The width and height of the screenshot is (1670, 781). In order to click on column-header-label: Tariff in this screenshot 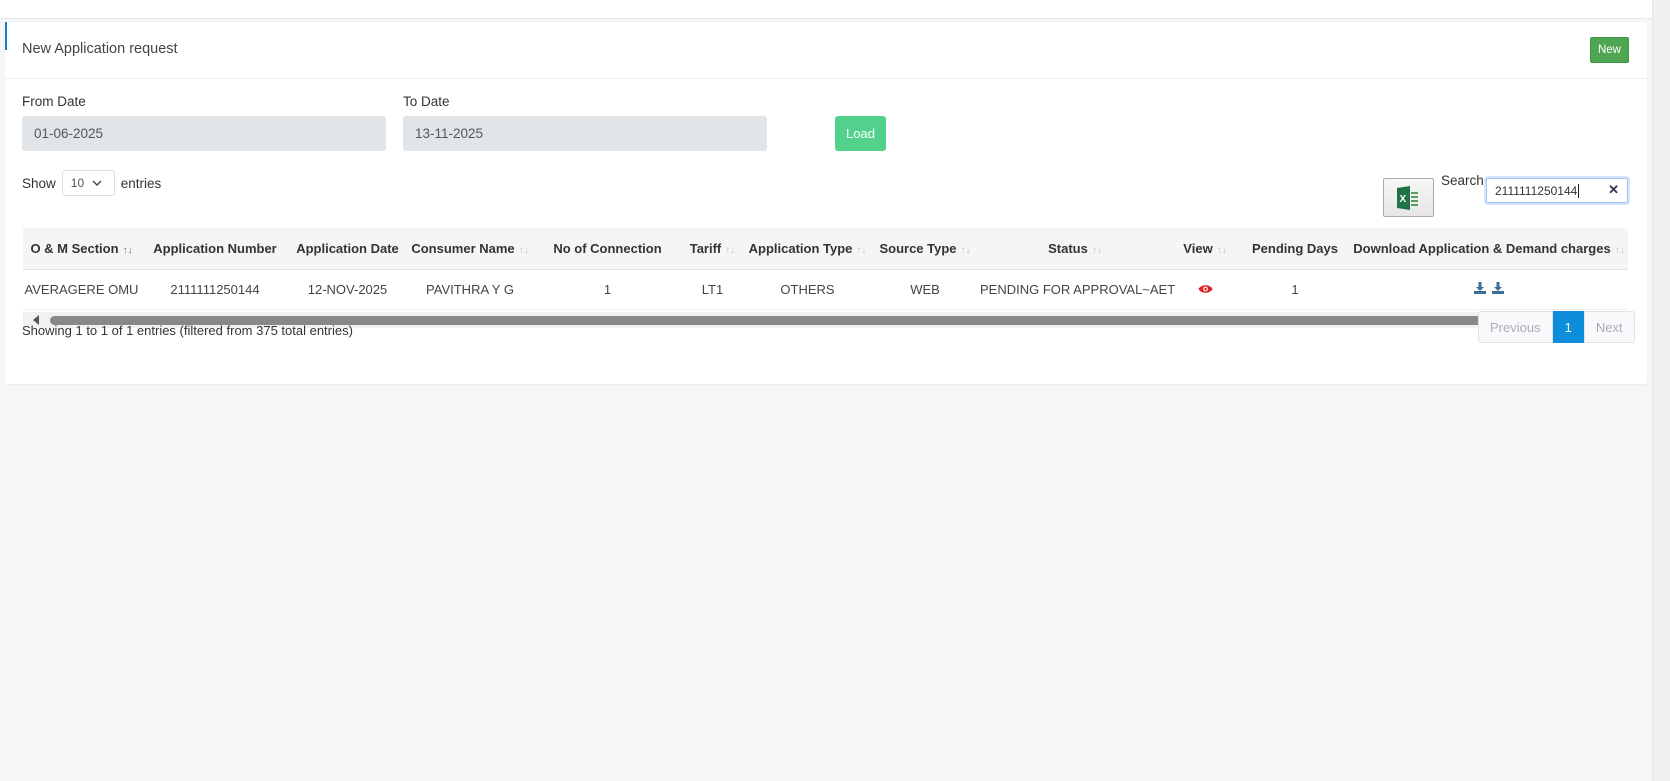, I will do `click(705, 248)`.